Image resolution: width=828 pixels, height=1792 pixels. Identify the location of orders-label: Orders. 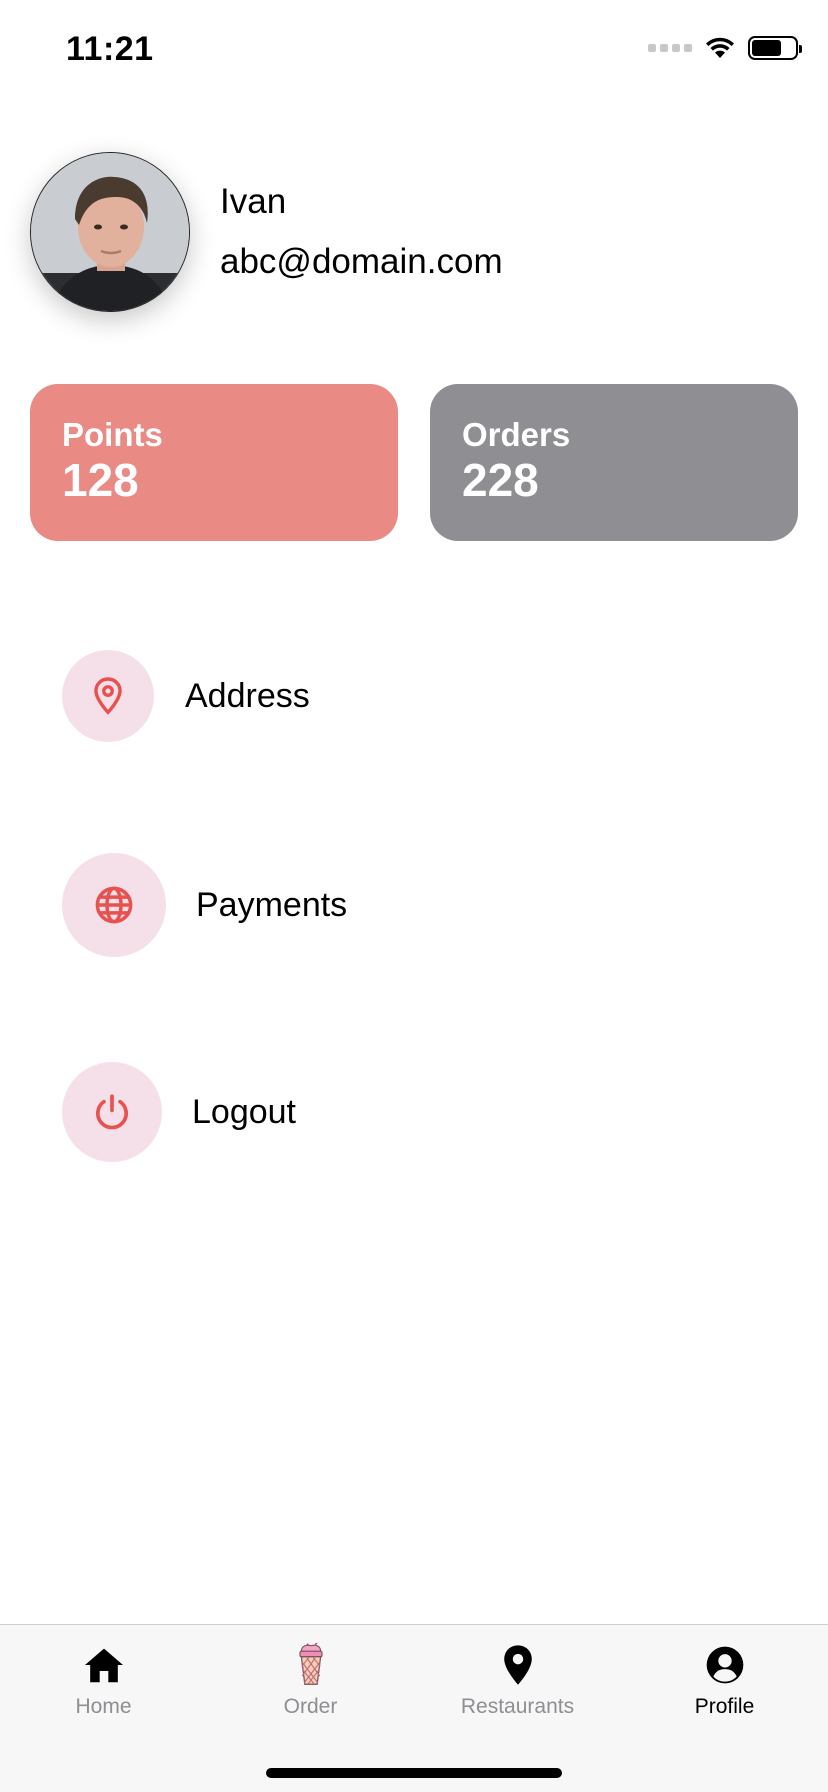
(516, 434).